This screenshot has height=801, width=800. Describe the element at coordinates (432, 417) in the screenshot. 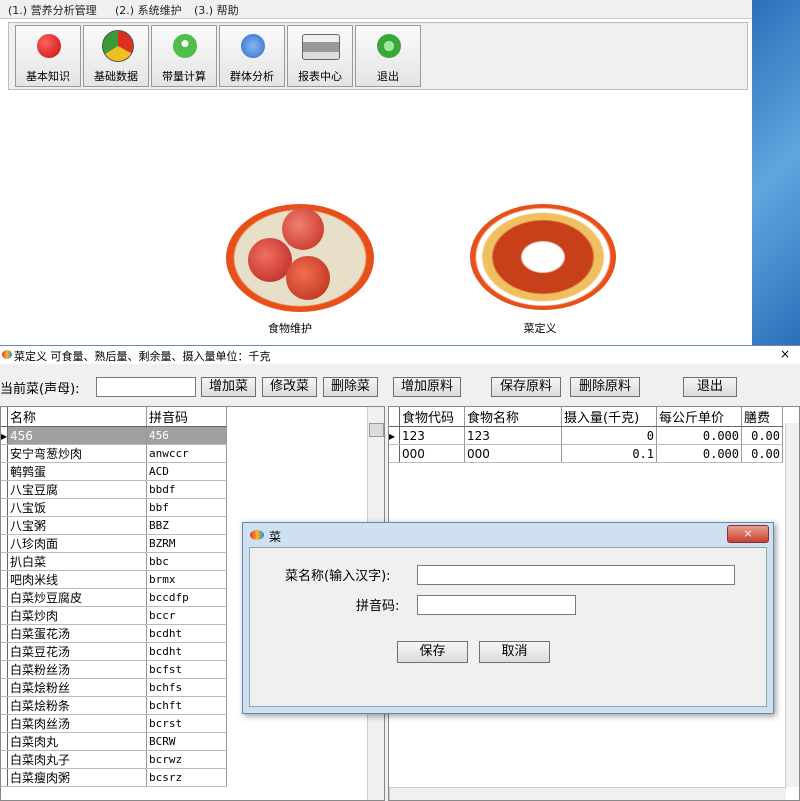

I see `column-header-food-code: 食物代码` at that location.